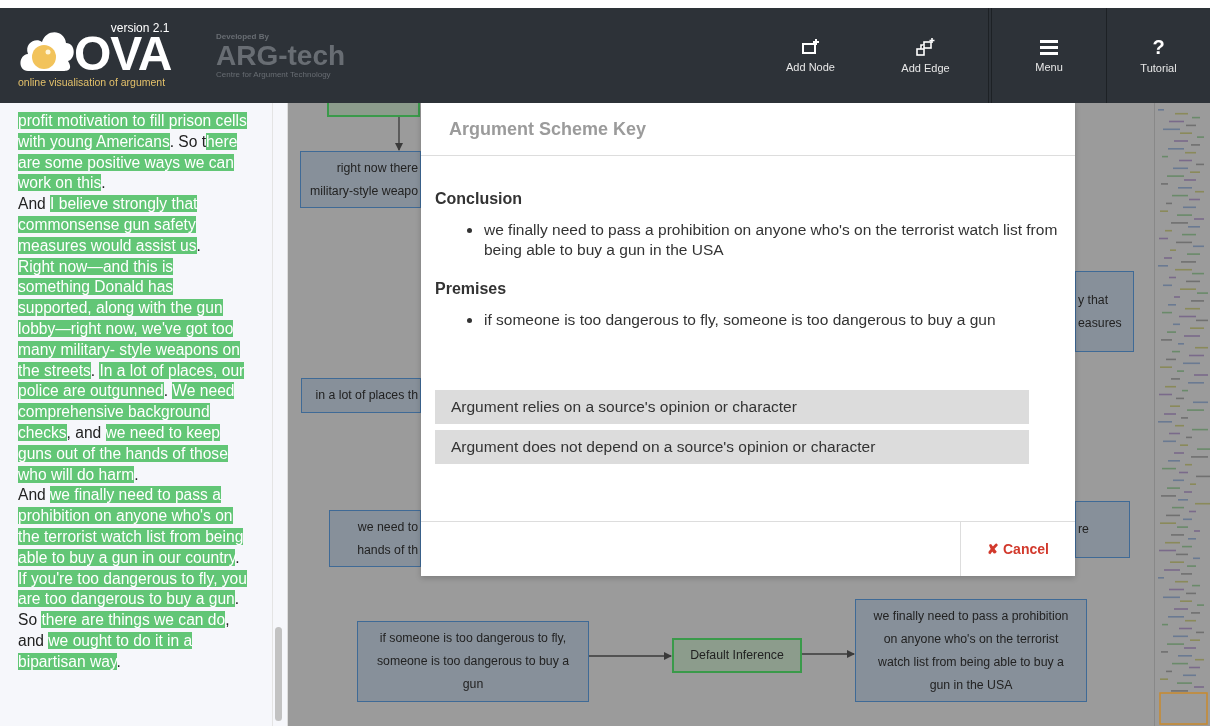 Image resolution: width=1210 pixels, height=726 pixels. I want to click on tutorial-button: ? Tutorial, so click(1158, 55).